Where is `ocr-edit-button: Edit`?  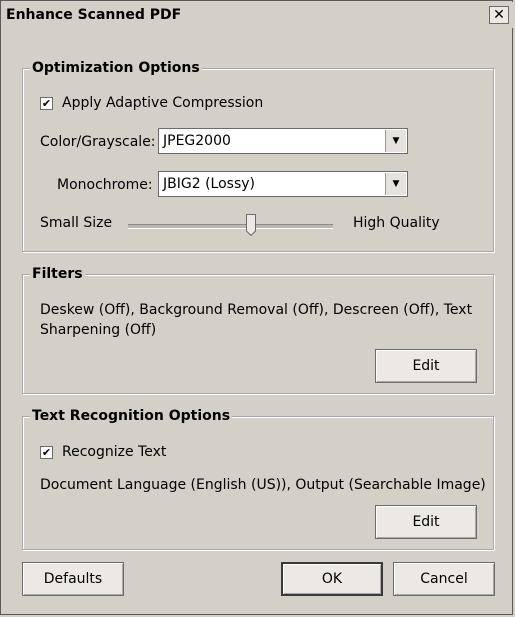
ocr-edit-button: Edit is located at coordinates (426, 522).